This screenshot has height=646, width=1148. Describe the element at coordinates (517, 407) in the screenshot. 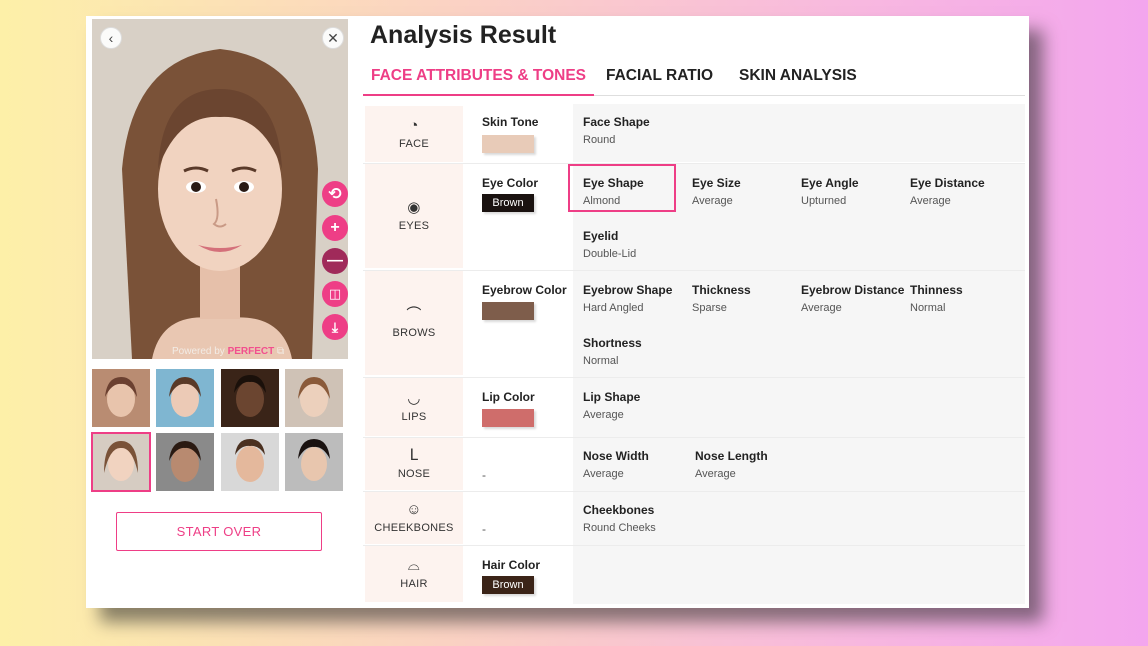

I see `color-cell: Lip Color` at that location.